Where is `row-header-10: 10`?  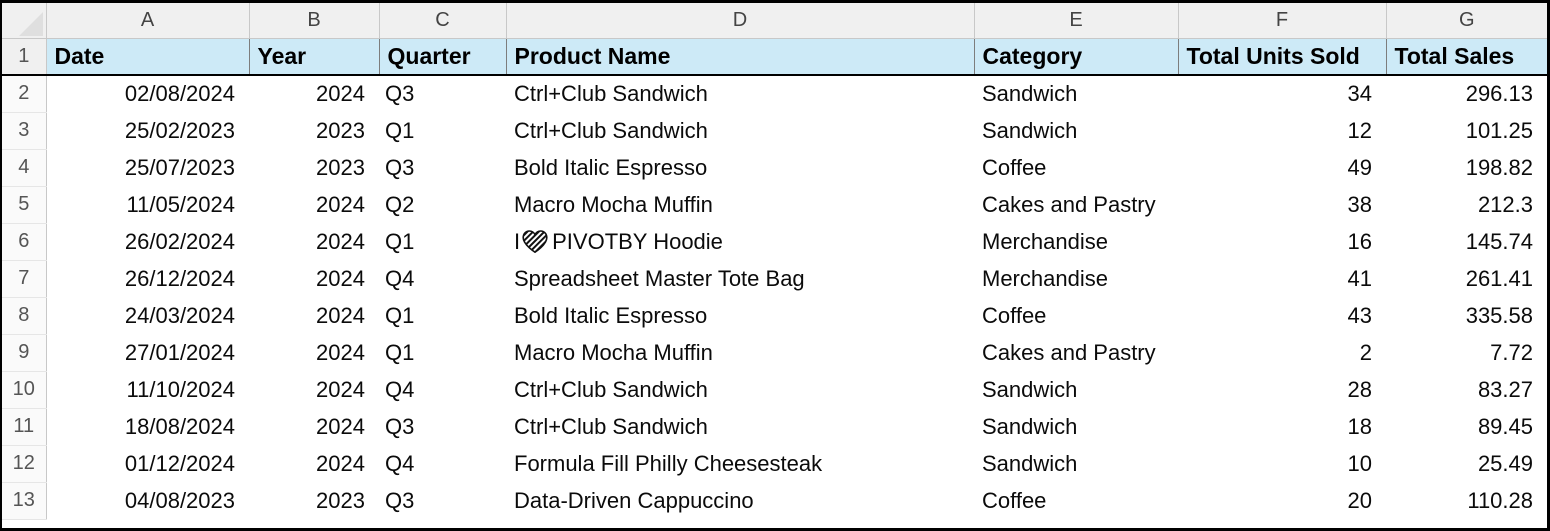 row-header-10: 10 is located at coordinates (24, 390).